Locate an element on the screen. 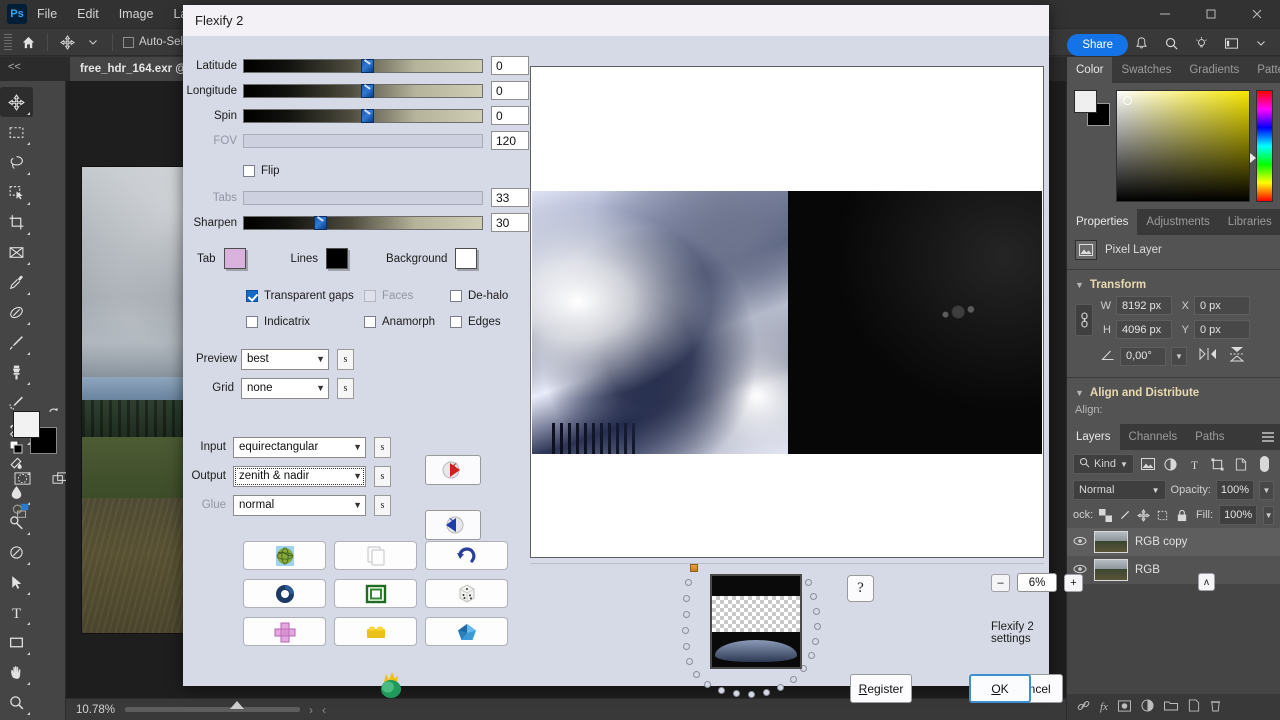 The height and width of the screenshot is (720, 1280). clone-stamp-tool-icon is located at coordinates (16, 372).